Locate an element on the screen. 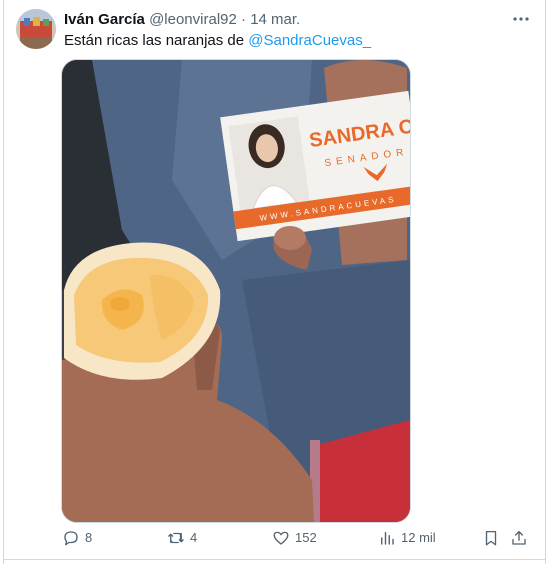 The height and width of the screenshot is (564, 552). bookmark-button is located at coordinates (491, 538).